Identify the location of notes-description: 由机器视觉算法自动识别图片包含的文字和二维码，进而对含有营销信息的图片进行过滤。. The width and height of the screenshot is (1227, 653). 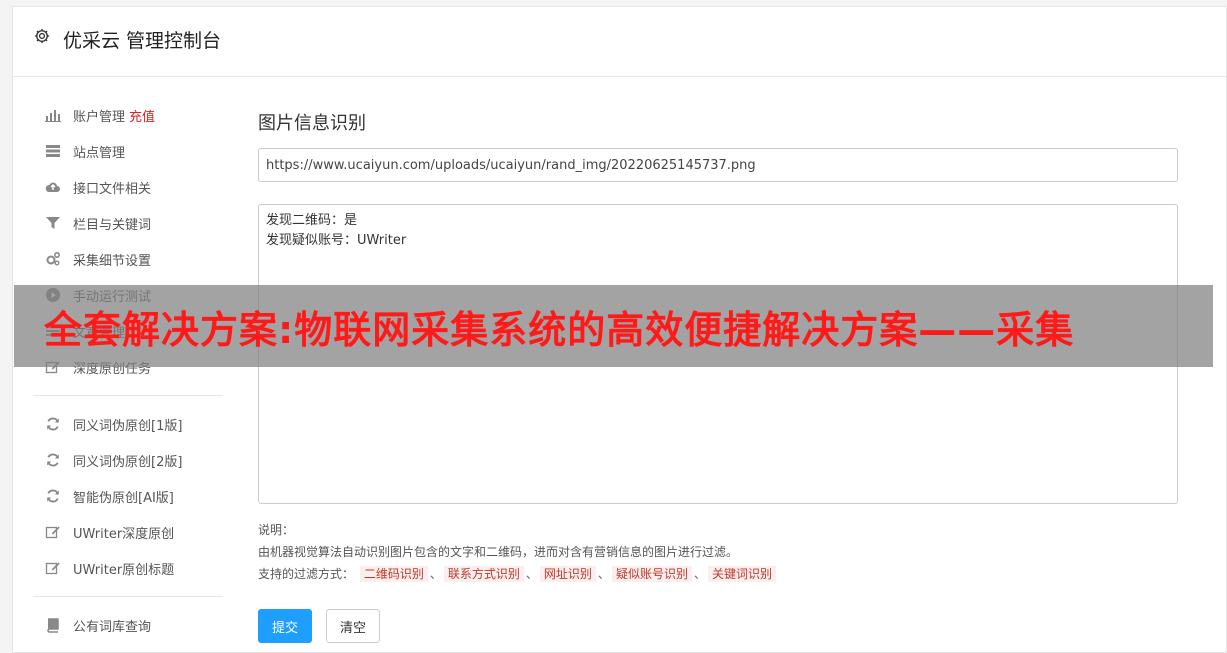
(498, 552).